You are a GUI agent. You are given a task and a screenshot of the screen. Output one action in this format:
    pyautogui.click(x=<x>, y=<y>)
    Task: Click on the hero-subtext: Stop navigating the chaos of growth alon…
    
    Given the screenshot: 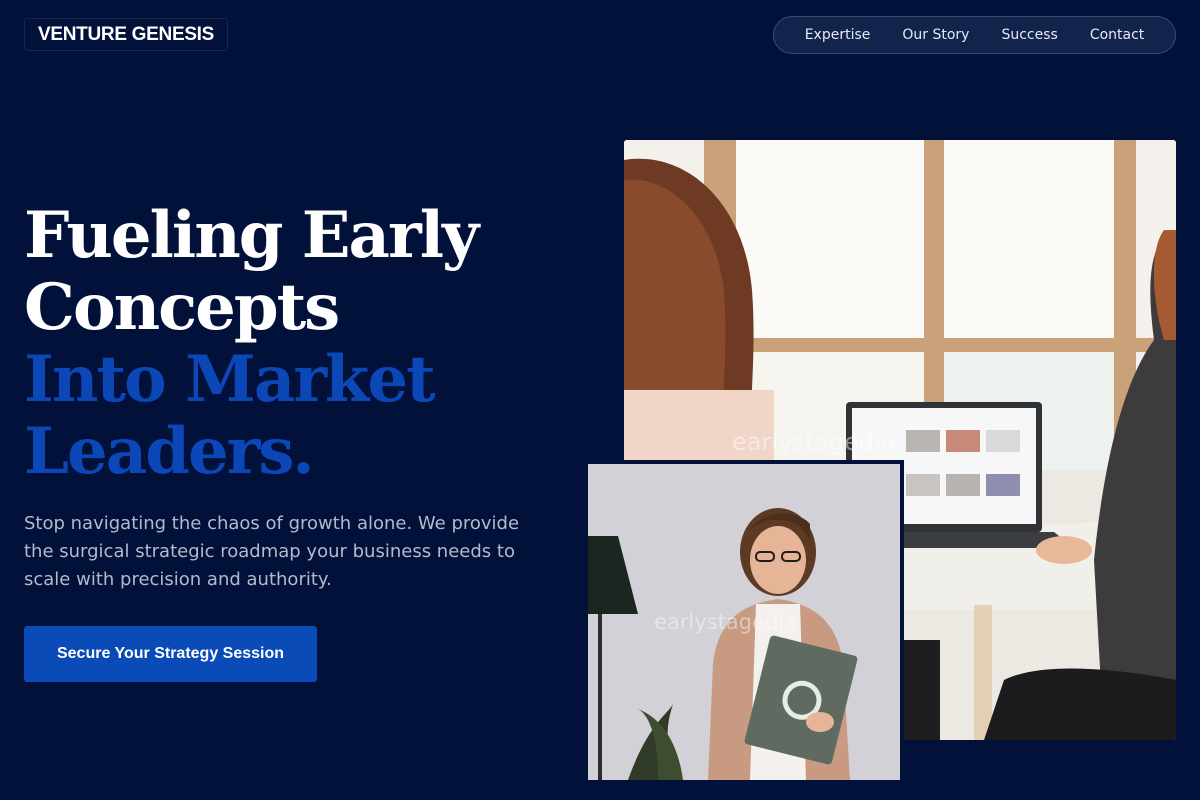 What is the action you would take?
    pyautogui.click(x=272, y=551)
    